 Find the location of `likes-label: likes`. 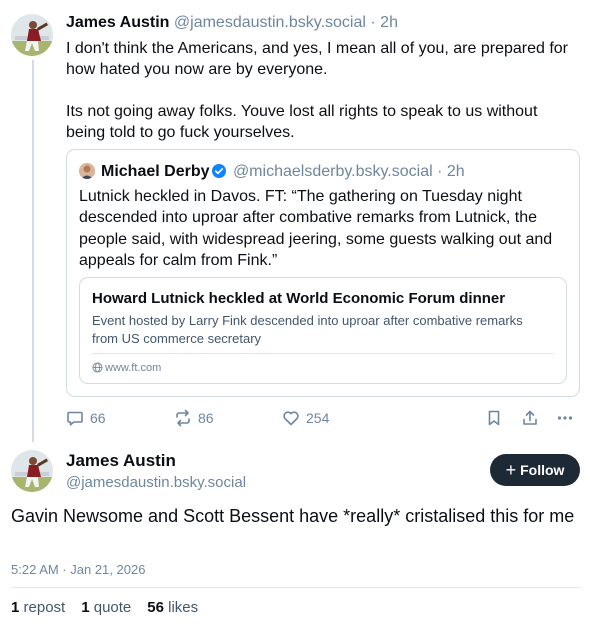

likes-label: likes is located at coordinates (183, 607).